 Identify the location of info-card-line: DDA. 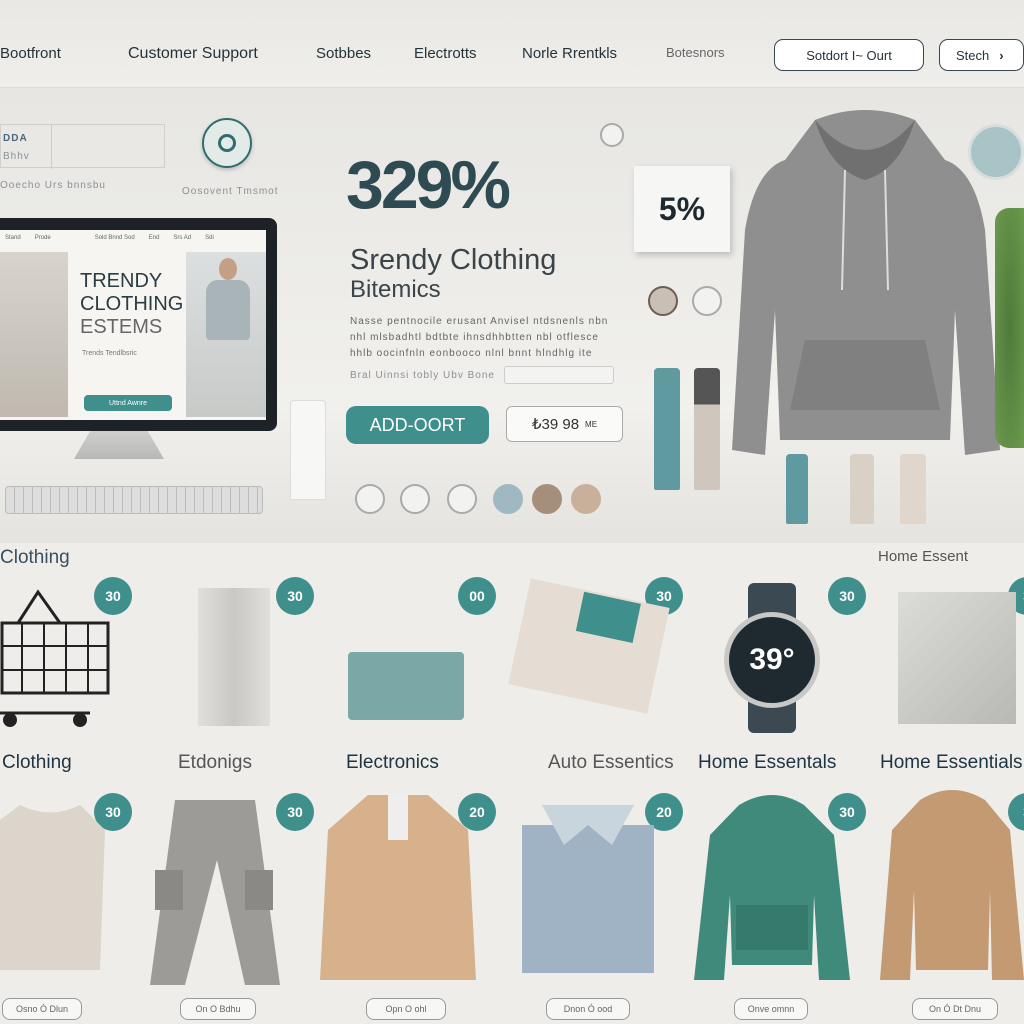
(15, 138).